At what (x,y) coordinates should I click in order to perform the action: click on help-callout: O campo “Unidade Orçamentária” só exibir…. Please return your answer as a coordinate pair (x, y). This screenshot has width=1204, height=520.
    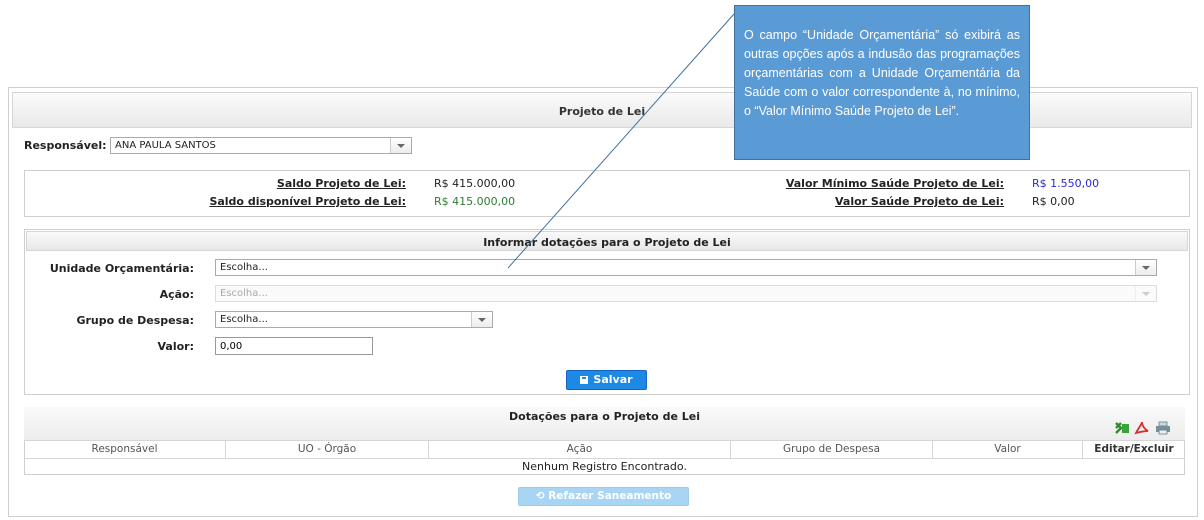
    Looking at the image, I should click on (882, 82).